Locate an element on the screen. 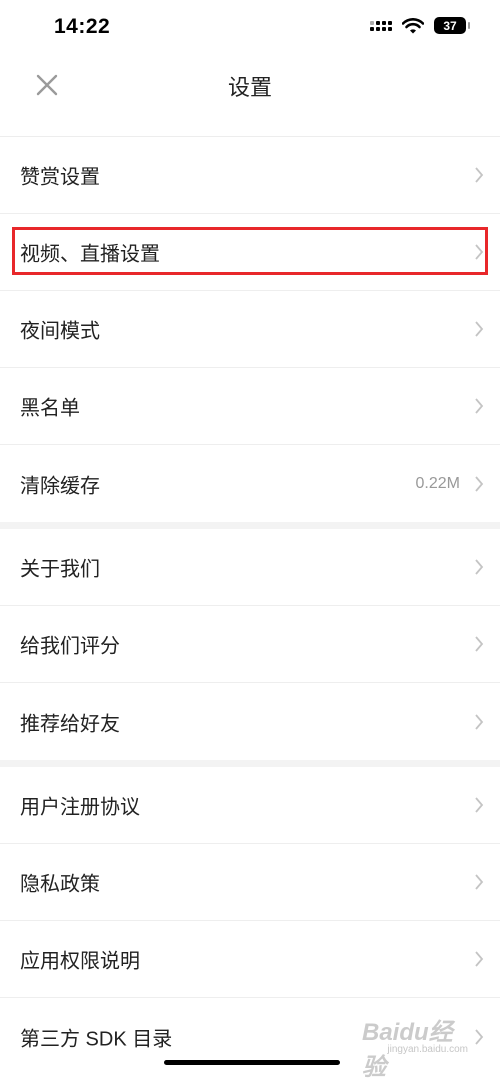 Image resolution: width=500 pixels, height=1082 pixels. settings-item-label: 关于我们 is located at coordinates (60, 569).